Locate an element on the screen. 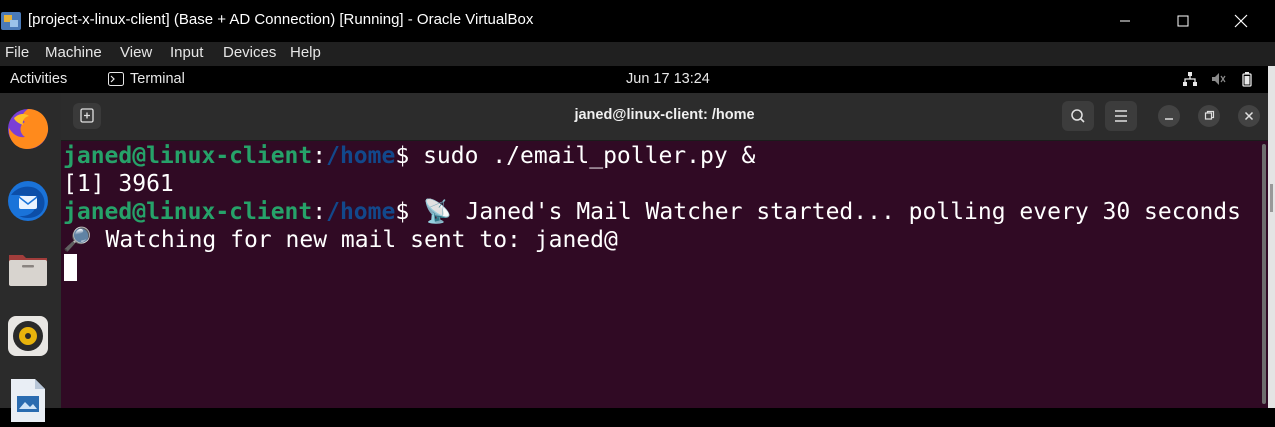 This screenshot has width=1275, height=427. clock: Jun 17 13:24 is located at coordinates (668, 79).